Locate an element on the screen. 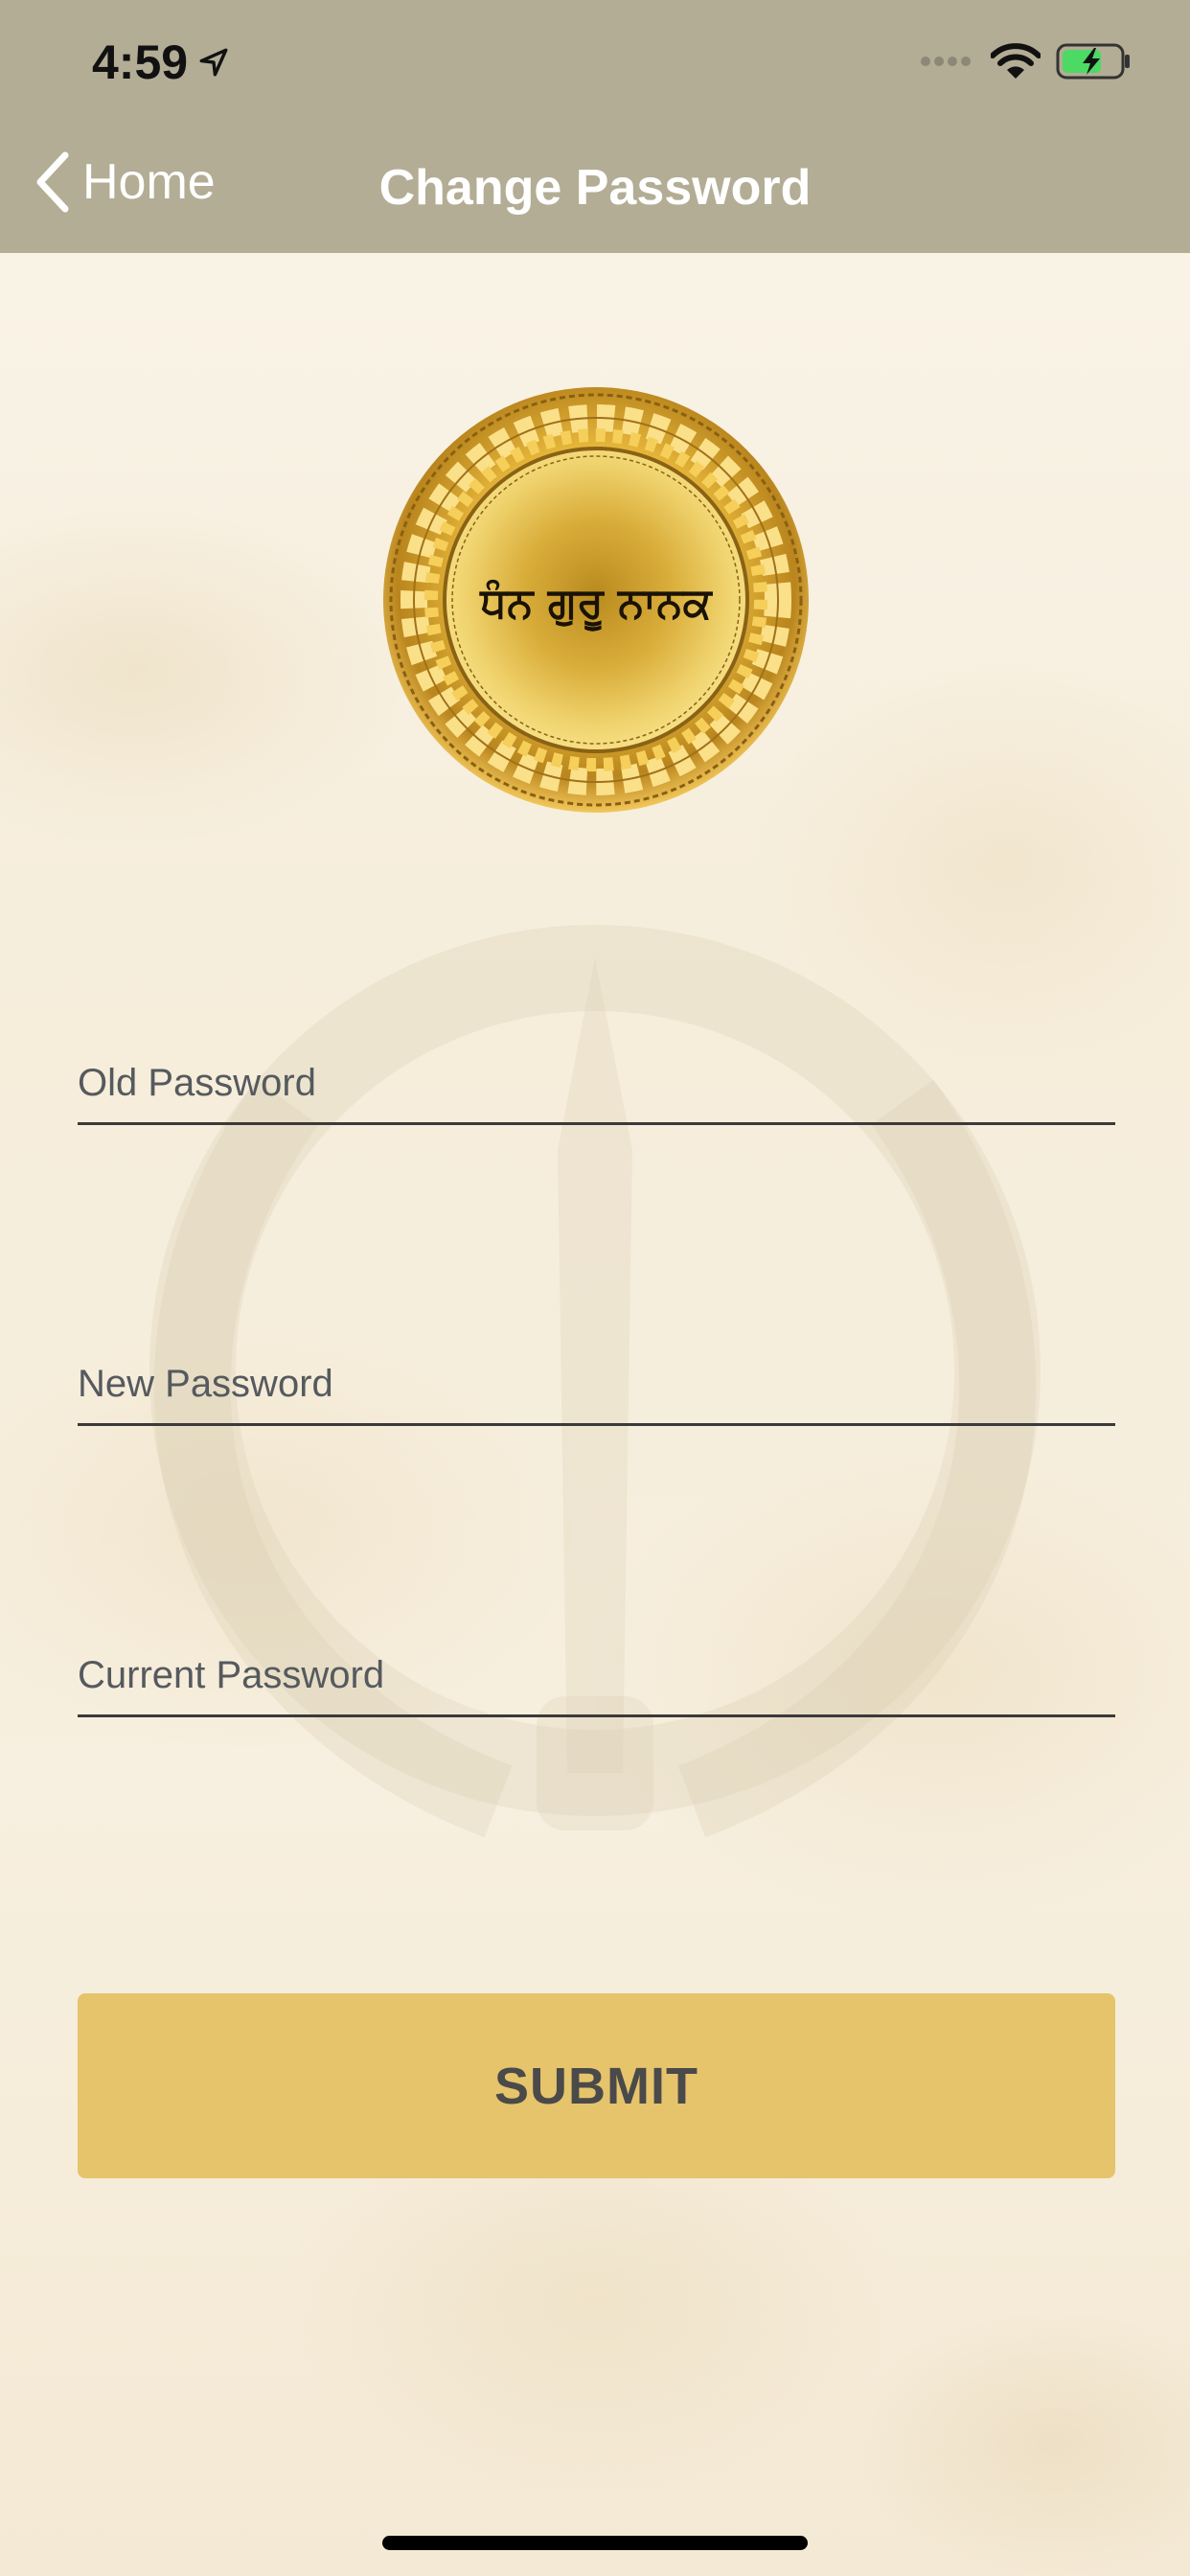 This screenshot has width=1190, height=2576. old-password-input is located at coordinates (596, 1092).